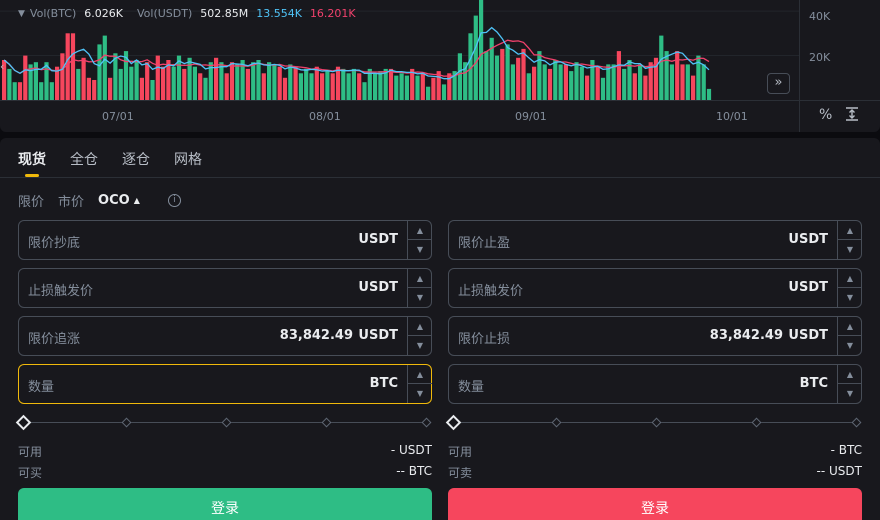  What do you see at coordinates (71, 200) in the screenshot?
I see `order-type-market: 市价` at bounding box center [71, 200].